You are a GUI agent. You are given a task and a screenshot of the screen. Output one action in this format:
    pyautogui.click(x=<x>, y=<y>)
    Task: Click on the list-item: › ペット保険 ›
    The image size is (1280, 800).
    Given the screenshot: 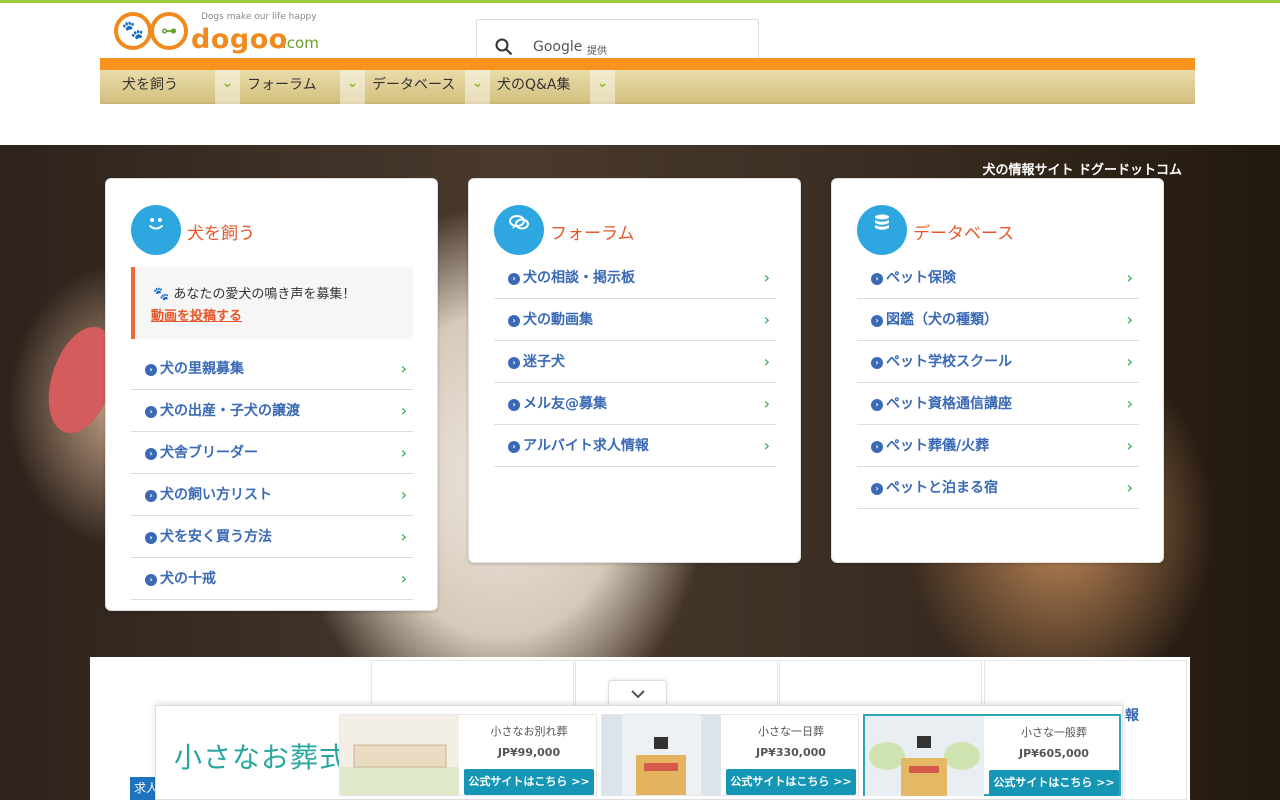 What is the action you would take?
    pyautogui.click(x=998, y=278)
    